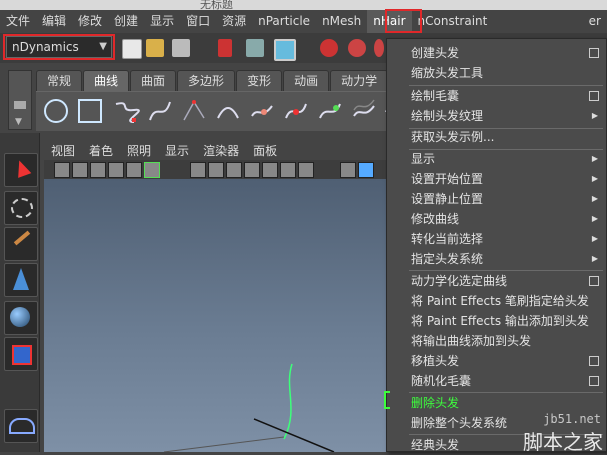 This screenshot has height=455, width=607. I want to click on xray-joints-icon, so click(366, 170).